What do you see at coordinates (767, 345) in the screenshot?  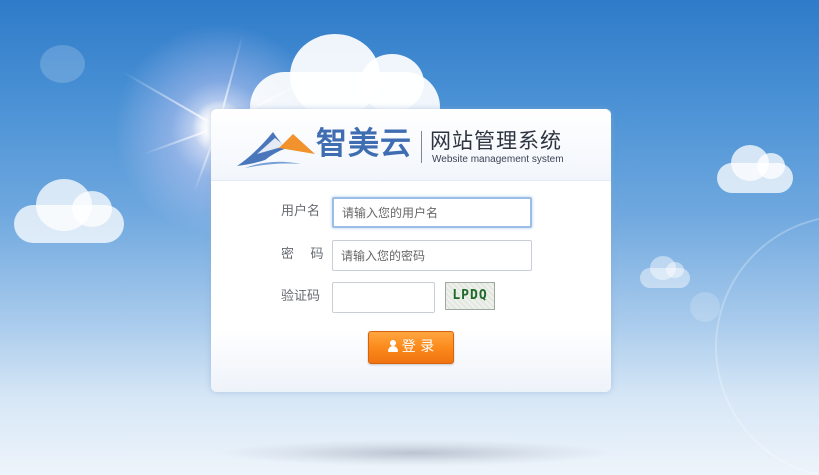 I see `arc-decoration` at bounding box center [767, 345].